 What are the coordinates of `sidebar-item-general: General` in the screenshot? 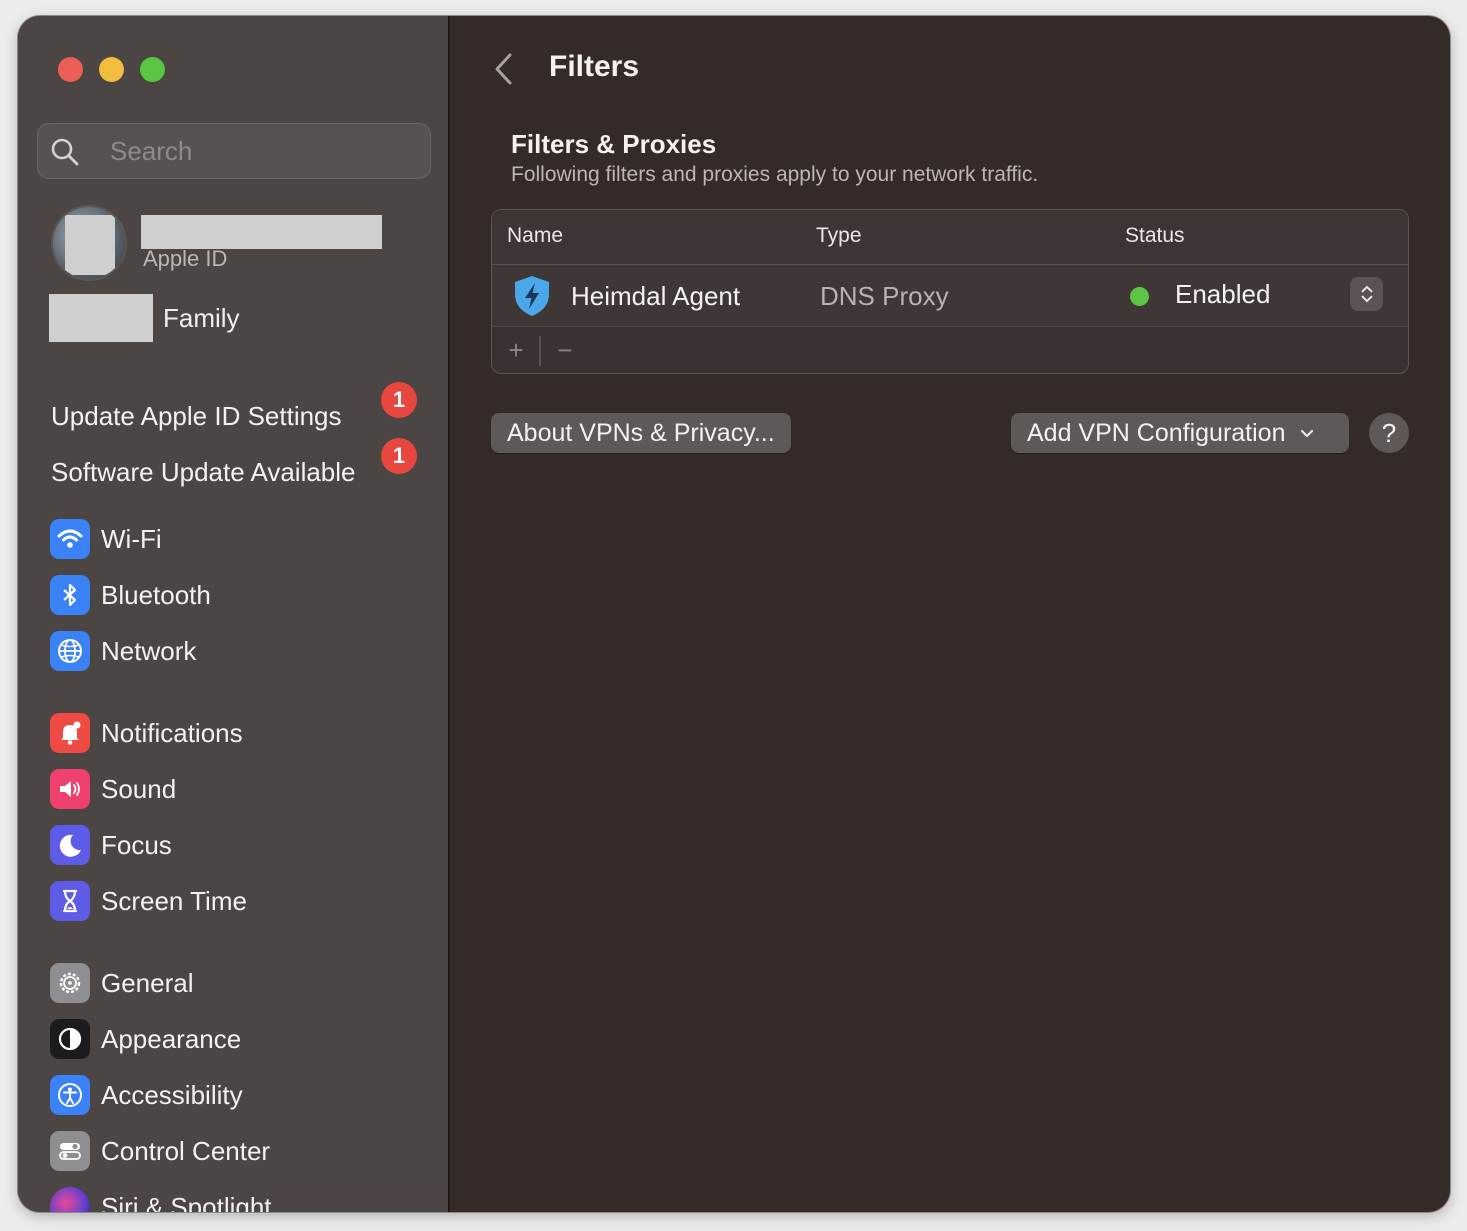 It's located at (240, 983).